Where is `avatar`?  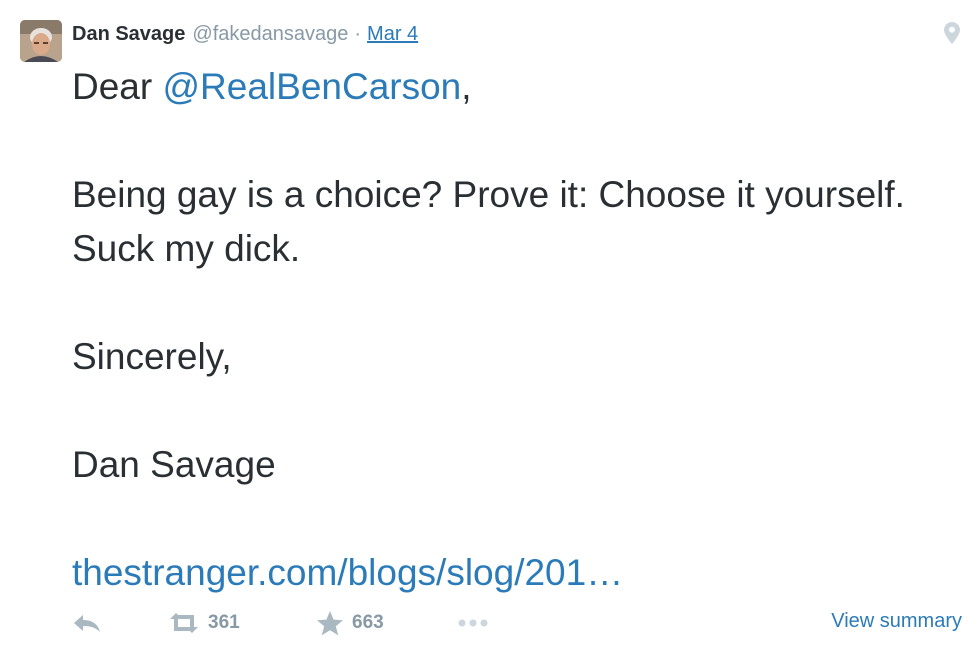
avatar is located at coordinates (41, 41).